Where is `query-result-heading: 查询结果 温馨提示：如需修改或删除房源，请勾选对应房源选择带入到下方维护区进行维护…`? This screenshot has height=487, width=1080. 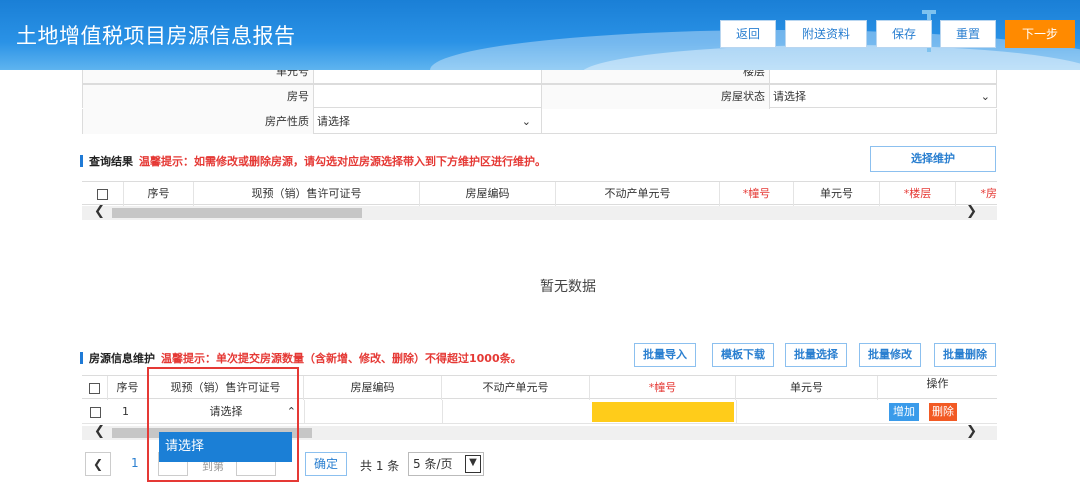 query-result-heading: 查询结果 温馨提示：如需修改或删除房源，请勾选对应房源选择带入到下方维护区进行维护… is located at coordinates (313, 161).